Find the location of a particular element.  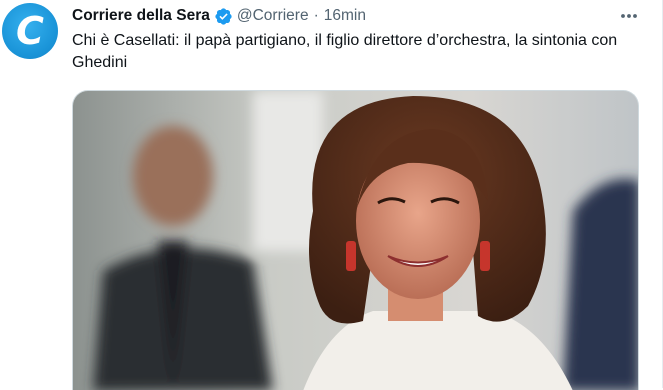

avatar: C is located at coordinates (30, 31).